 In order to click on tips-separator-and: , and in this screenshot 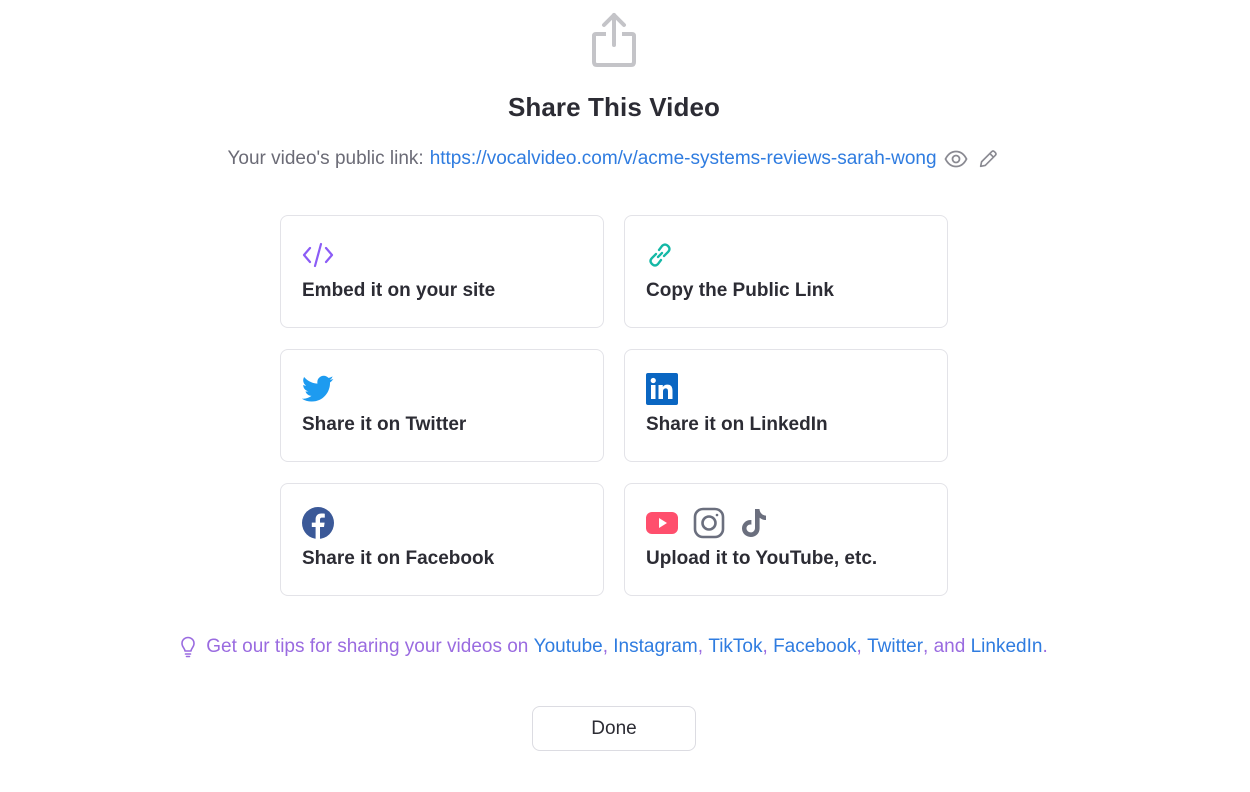, I will do `click(944, 646)`.